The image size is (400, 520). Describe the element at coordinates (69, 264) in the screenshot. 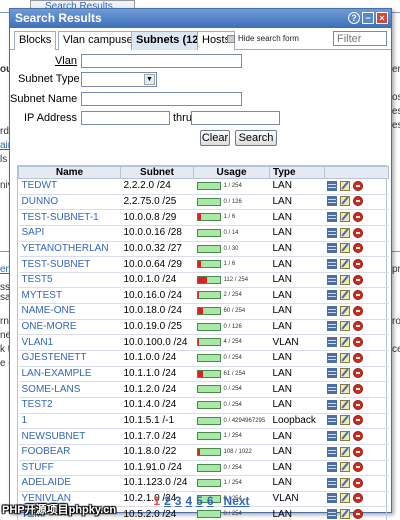

I see `subnet-name-link: TEST-SUBNET` at that location.